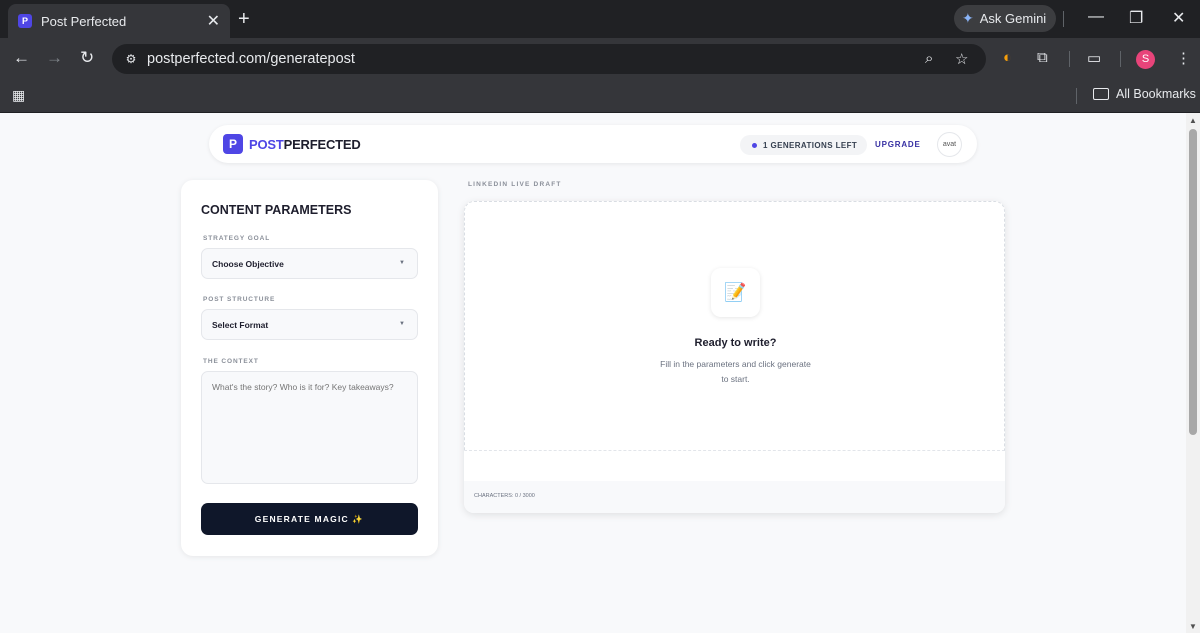 The height and width of the screenshot is (633, 1200). Describe the element at coordinates (515, 184) in the screenshot. I see `draft-label: LINKEDIN LIVE DRAFT` at that location.